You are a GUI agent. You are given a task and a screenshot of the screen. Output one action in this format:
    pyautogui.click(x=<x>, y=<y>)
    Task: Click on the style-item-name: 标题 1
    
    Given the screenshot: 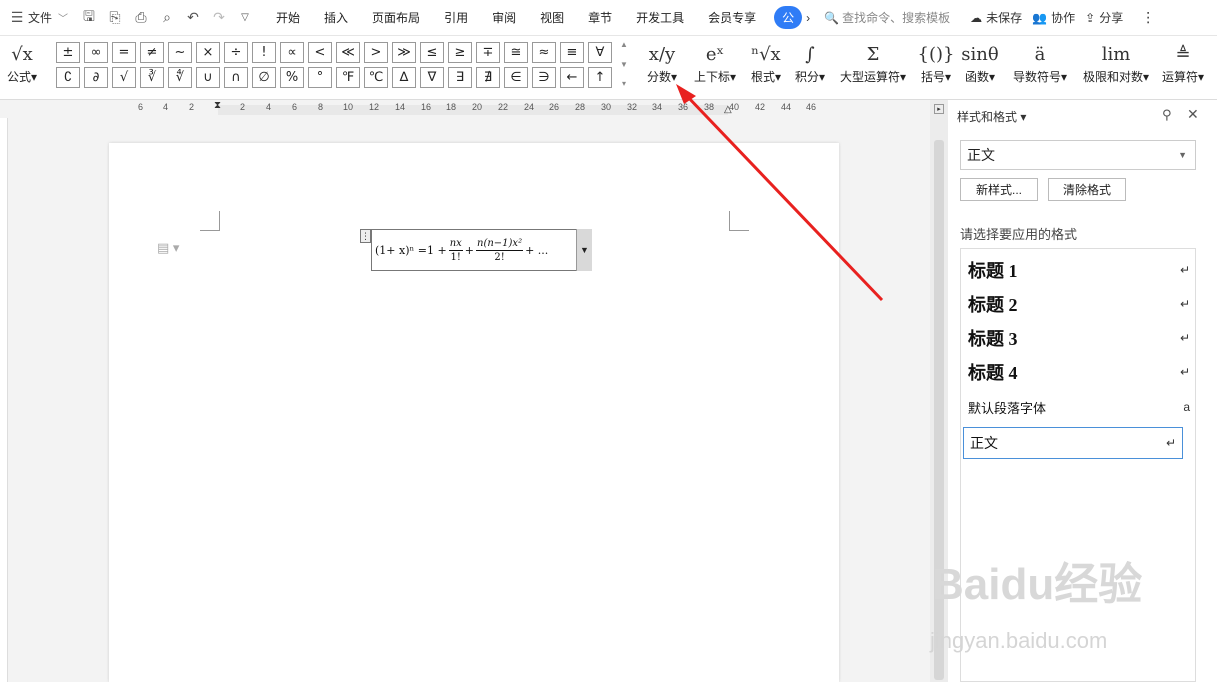 What is the action you would take?
    pyautogui.click(x=993, y=271)
    